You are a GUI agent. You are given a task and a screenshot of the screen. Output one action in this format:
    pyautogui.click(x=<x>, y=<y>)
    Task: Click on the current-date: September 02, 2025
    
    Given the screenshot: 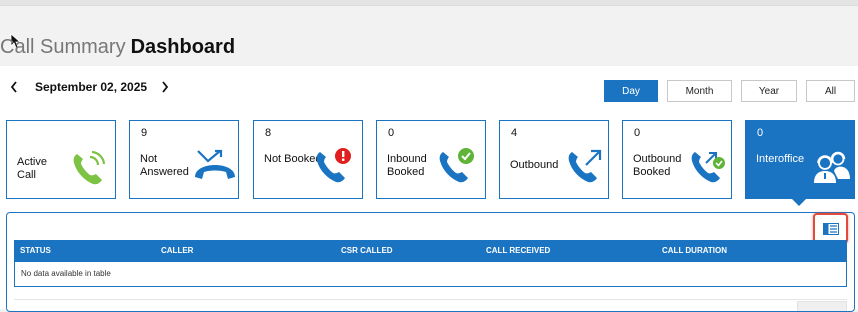 What is the action you would take?
    pyautogui.click(x=91, y=87)
    